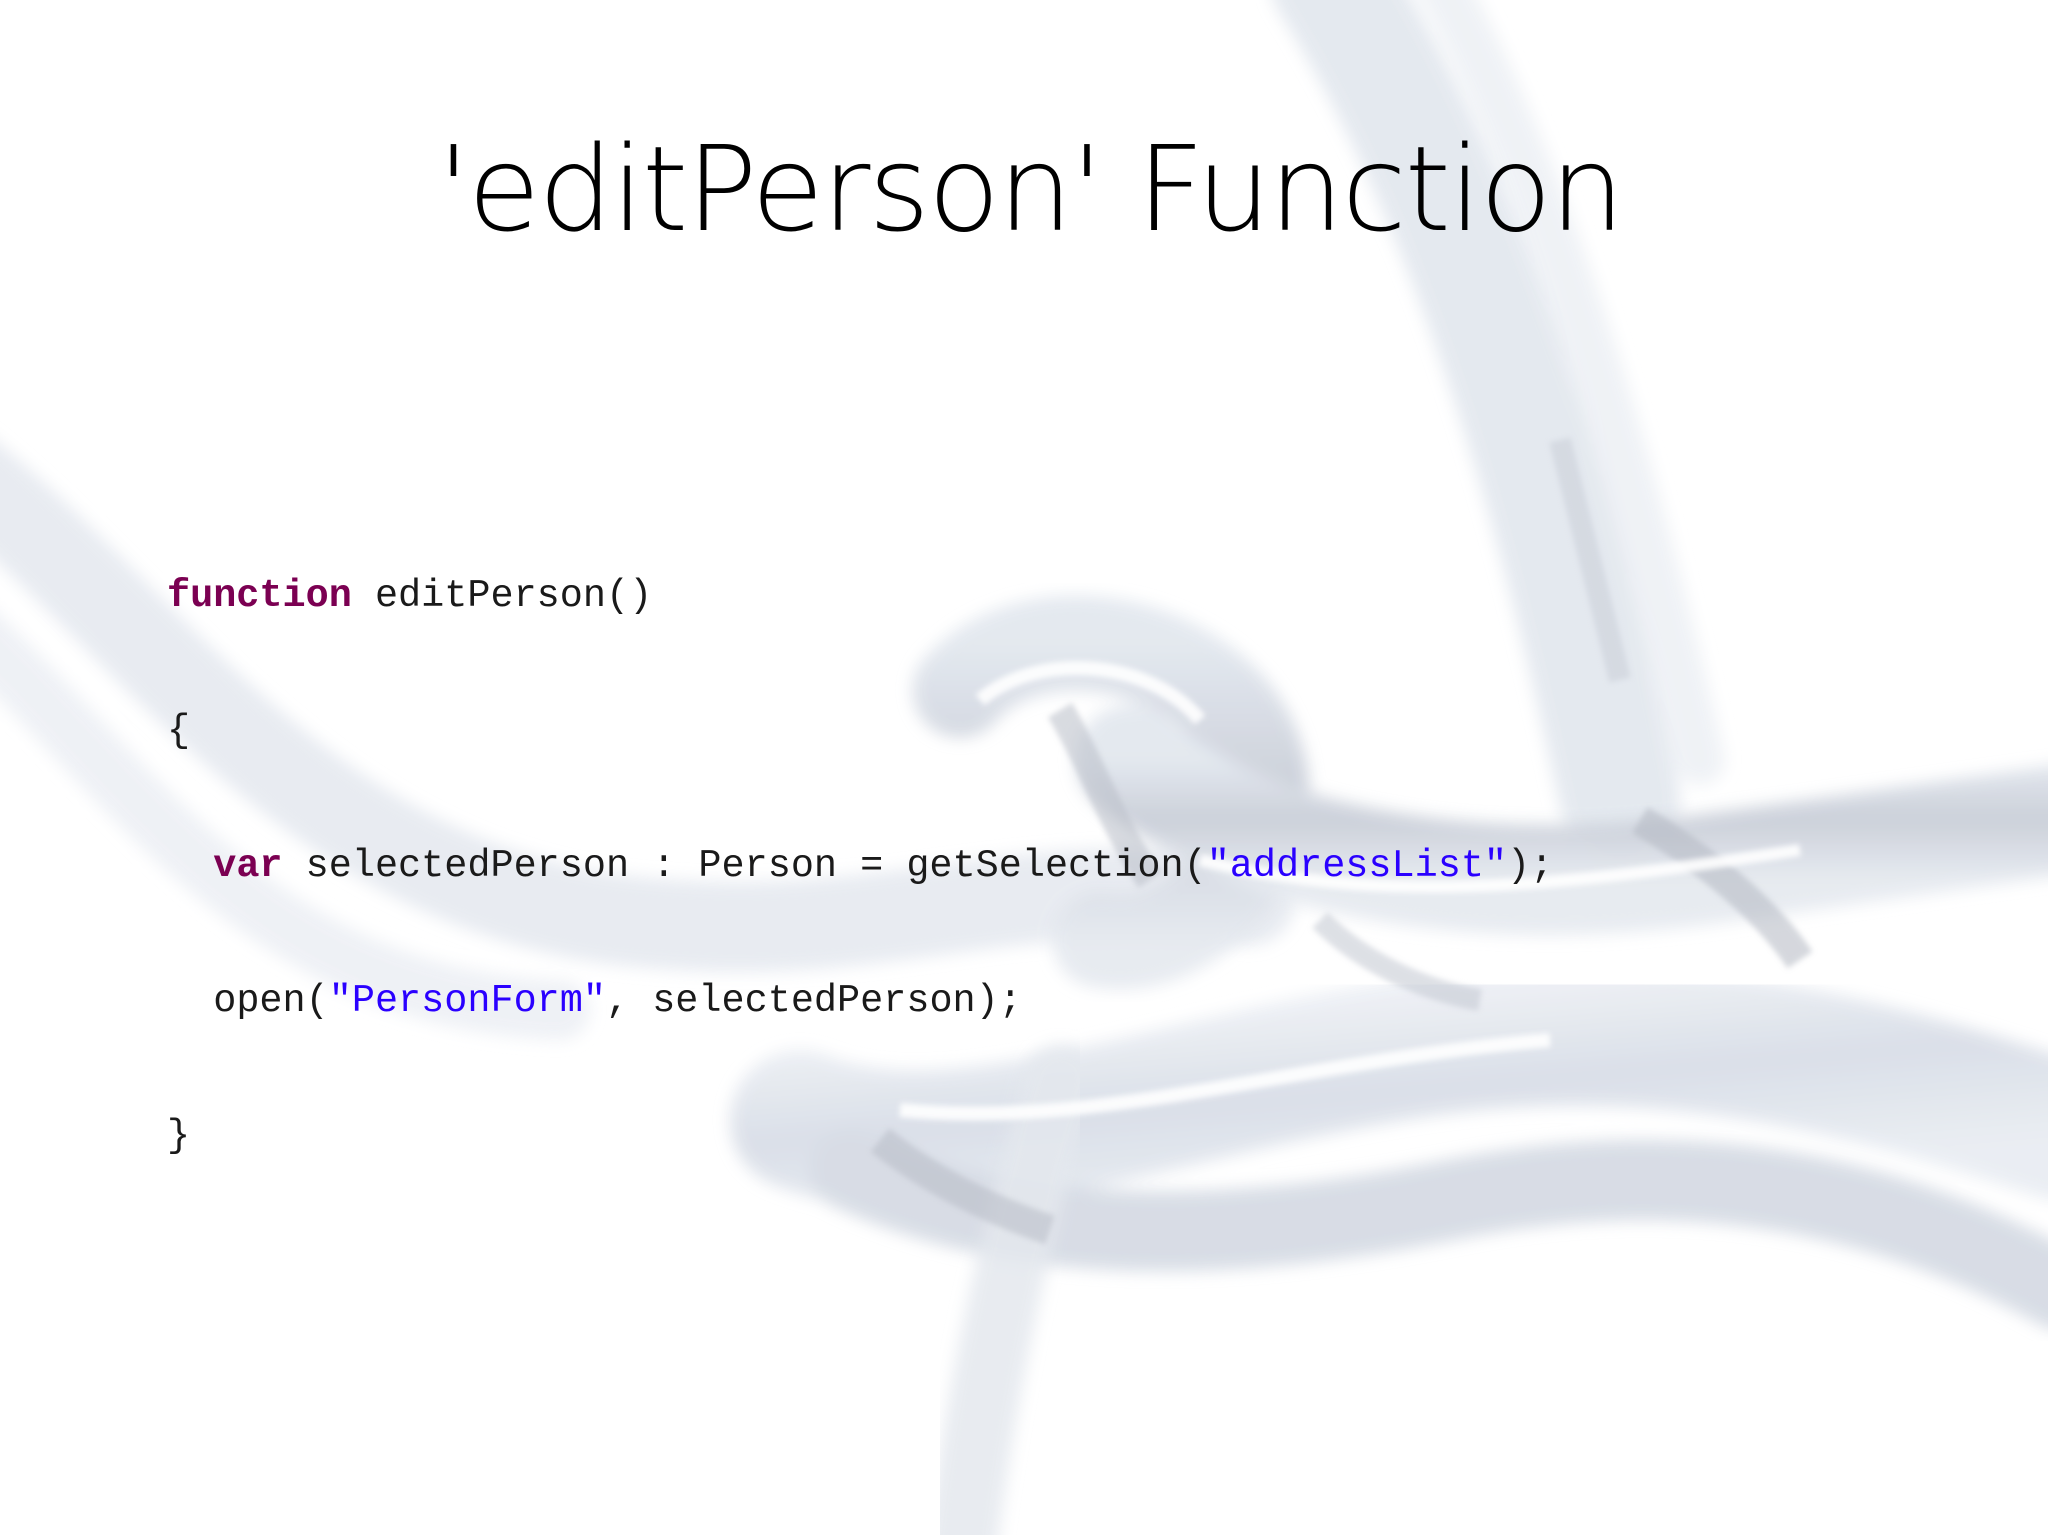  What do you see at coordinates (744, 866) in the screenshot?
I see `code-text: selectedPerson : Person = getSelection(` at bounding box center [744, 866].